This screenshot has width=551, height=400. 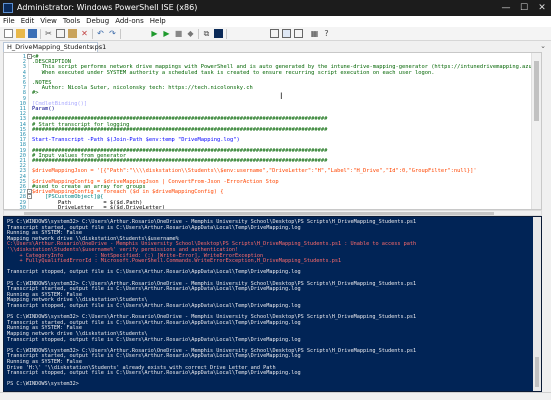 I want to click on new-icon, so click(x=8, y=33).